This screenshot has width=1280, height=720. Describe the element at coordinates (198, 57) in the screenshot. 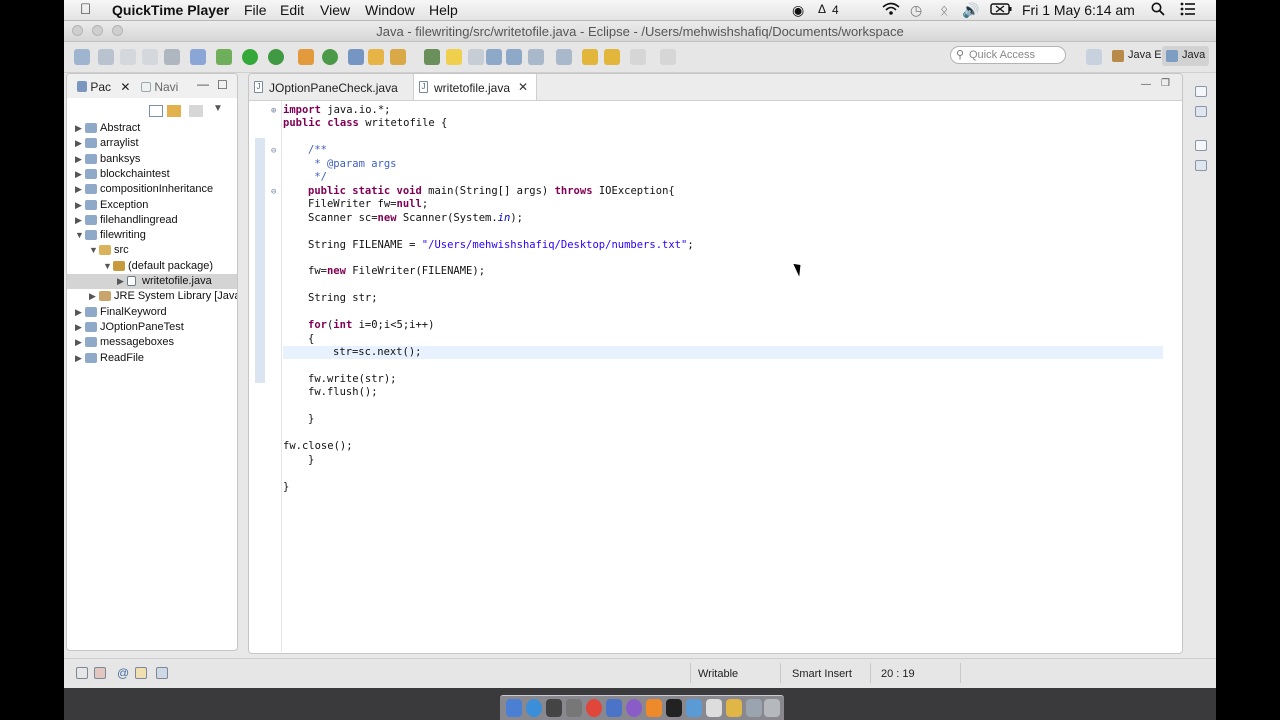

I see `skip-breakpoints-icon` at that location.